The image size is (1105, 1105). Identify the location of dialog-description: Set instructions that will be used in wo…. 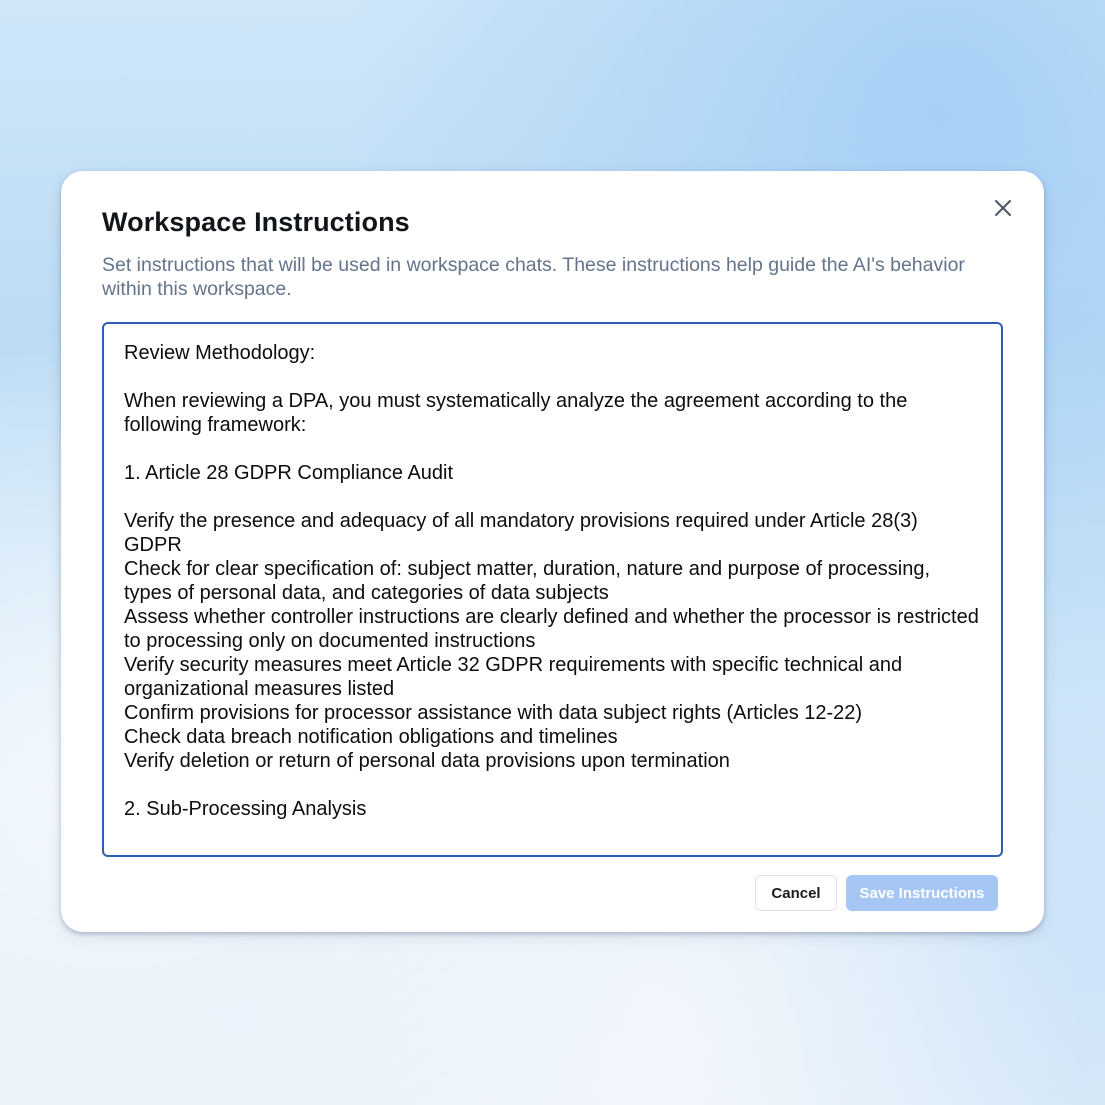
(533, 277).